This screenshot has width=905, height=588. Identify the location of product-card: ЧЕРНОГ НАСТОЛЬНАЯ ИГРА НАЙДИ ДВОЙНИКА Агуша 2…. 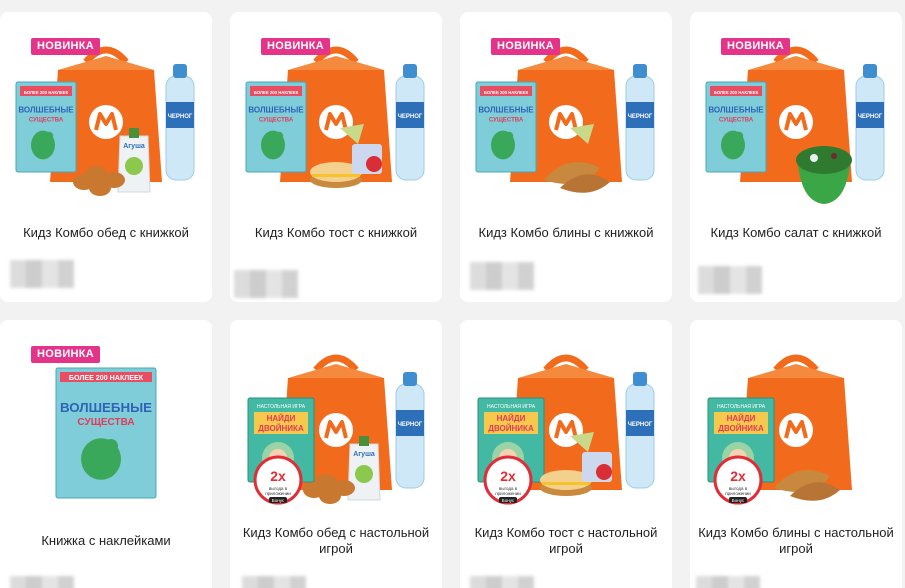
(336, 454).